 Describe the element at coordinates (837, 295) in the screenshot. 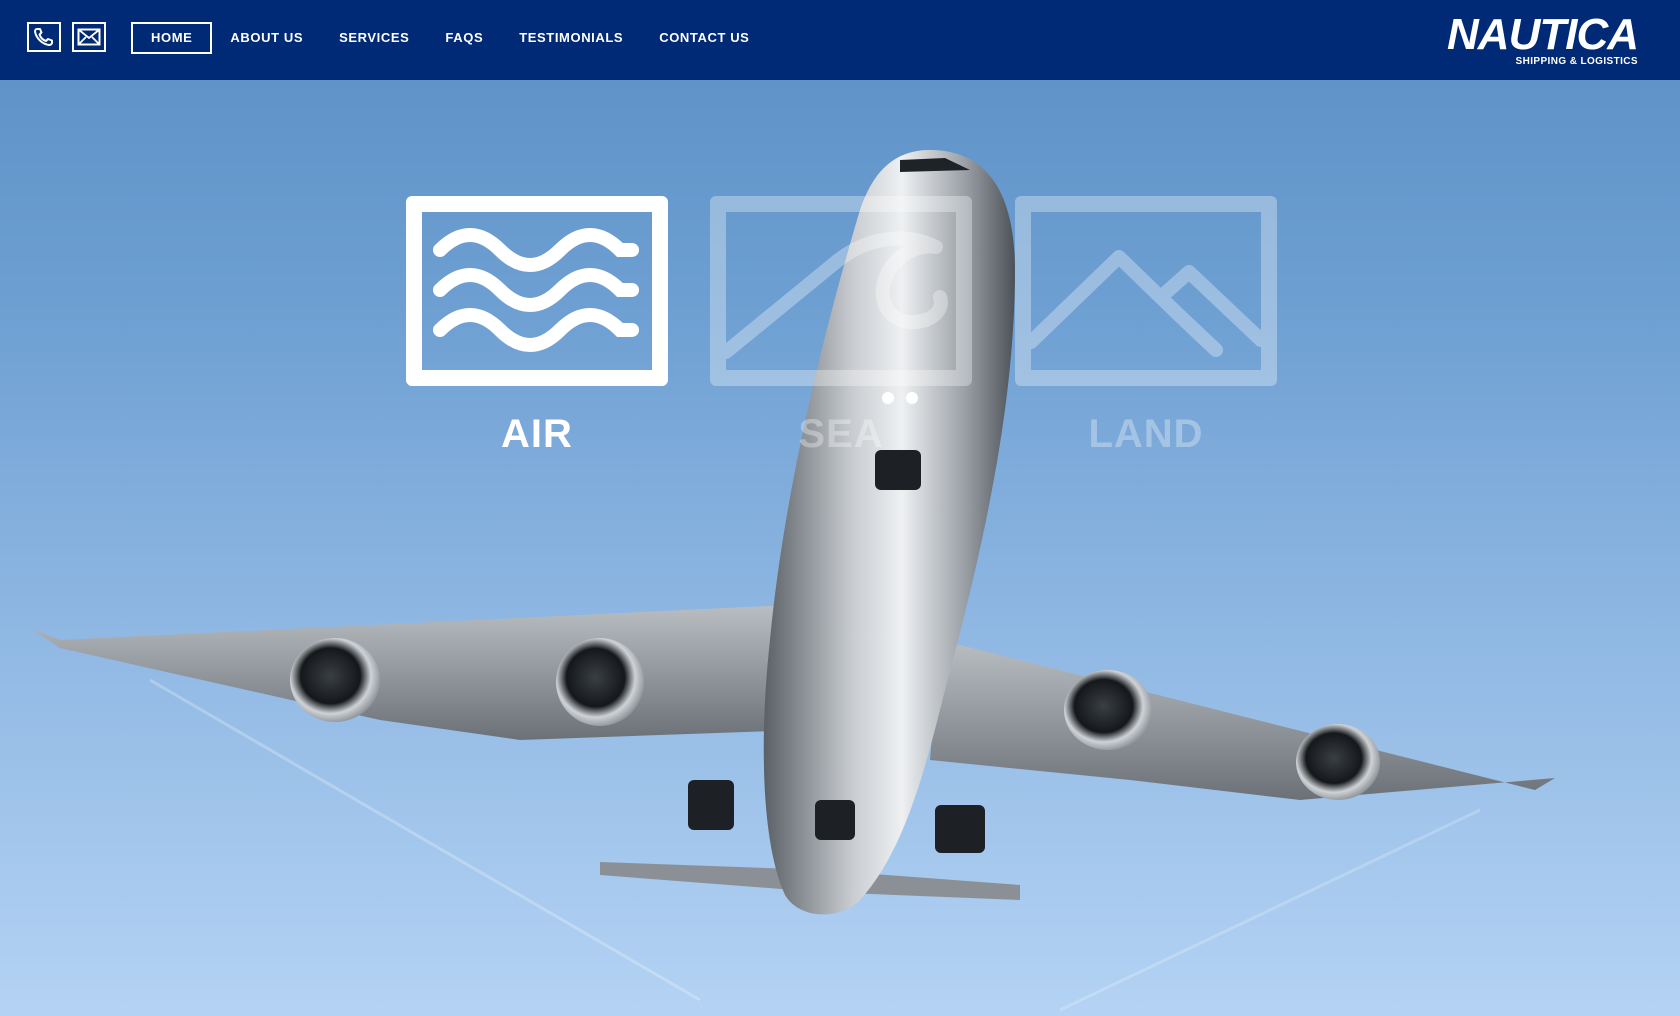

I see `wave-curl-icon` at that location.